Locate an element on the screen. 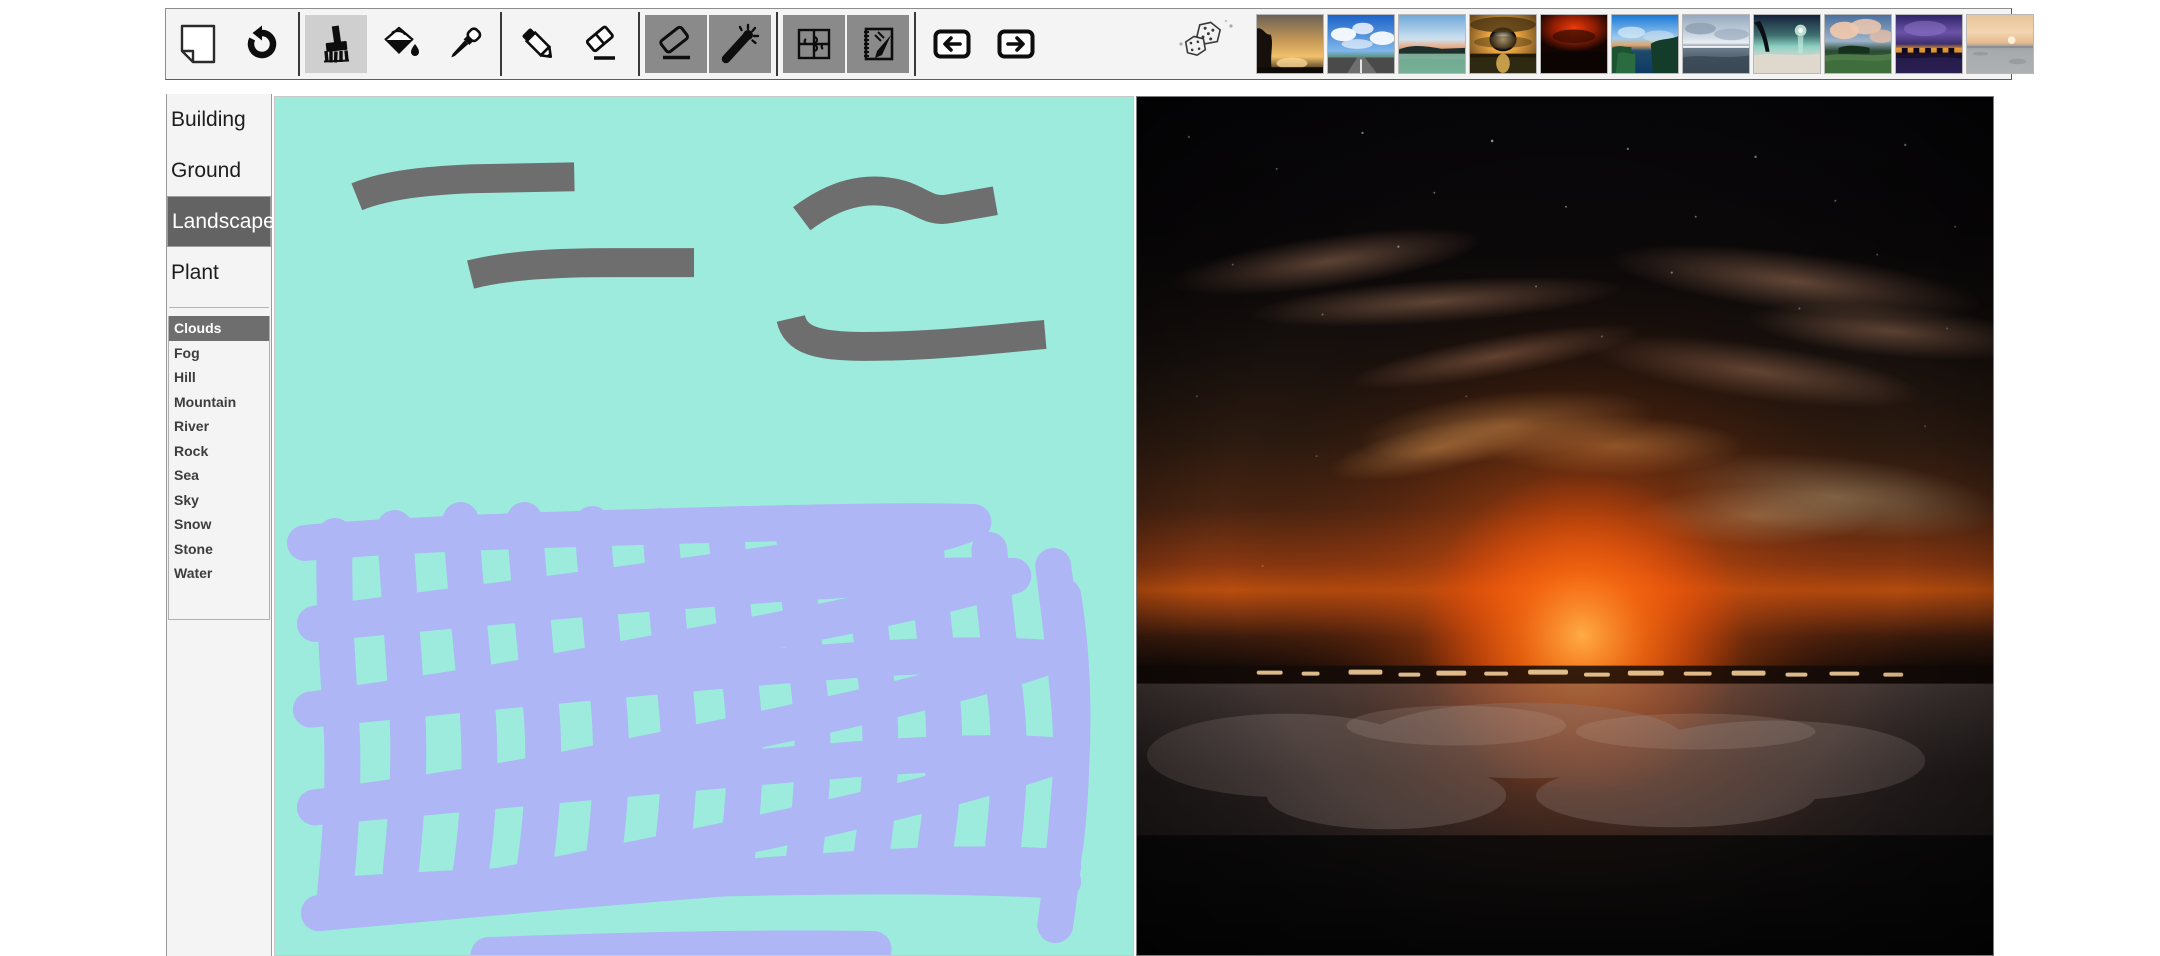 This screenshot has height=956, width=2160. eraser-icon is located at coordinates (676, 44).